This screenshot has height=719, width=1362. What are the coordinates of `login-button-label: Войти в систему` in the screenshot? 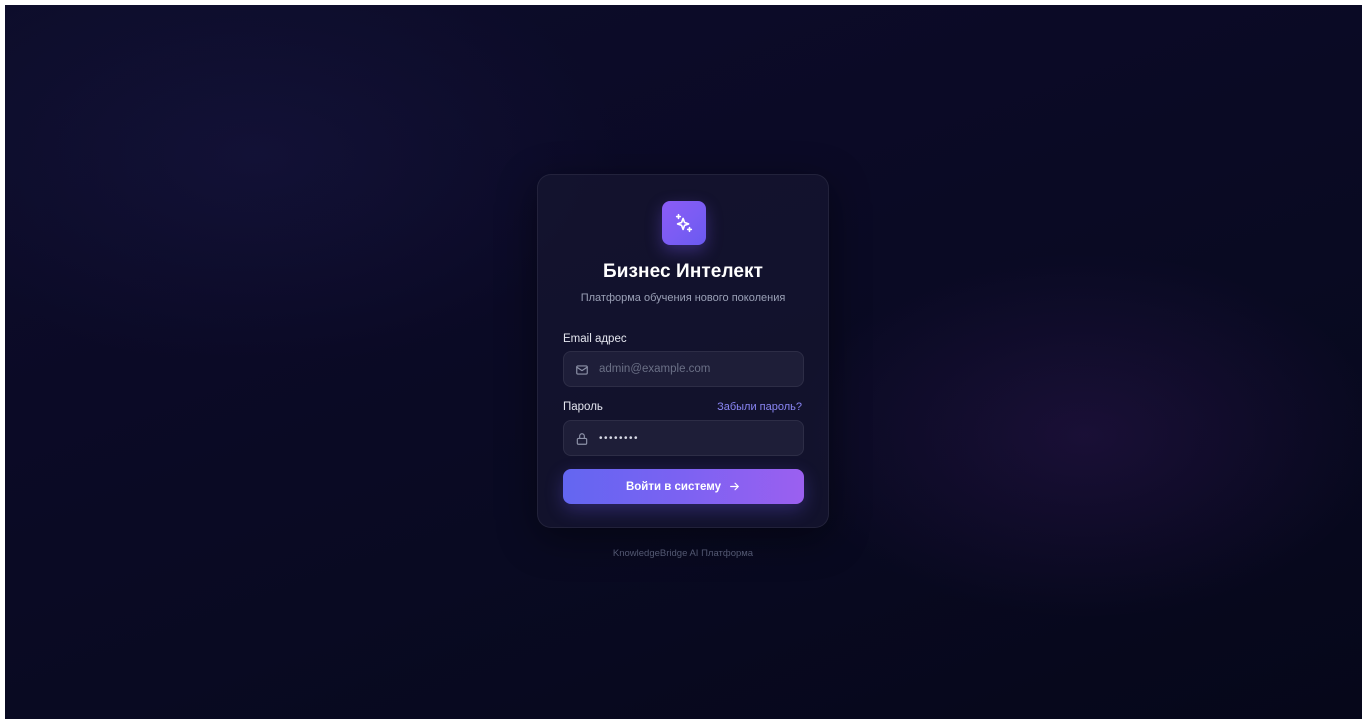 It's located at (673, 486).